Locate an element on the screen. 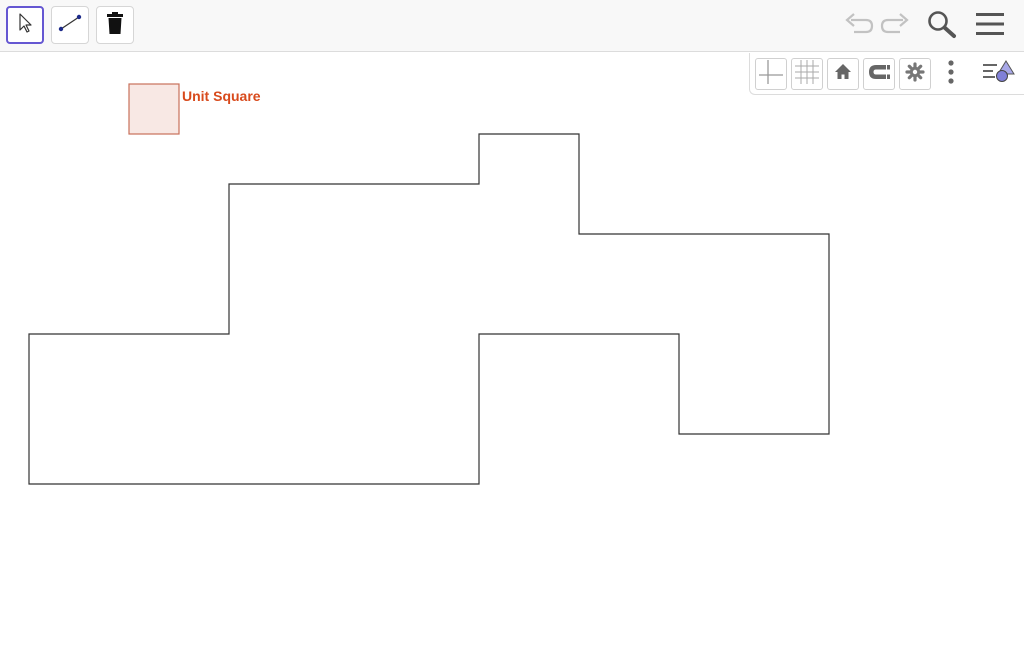  home-icon is located at coordinates (843, 74).